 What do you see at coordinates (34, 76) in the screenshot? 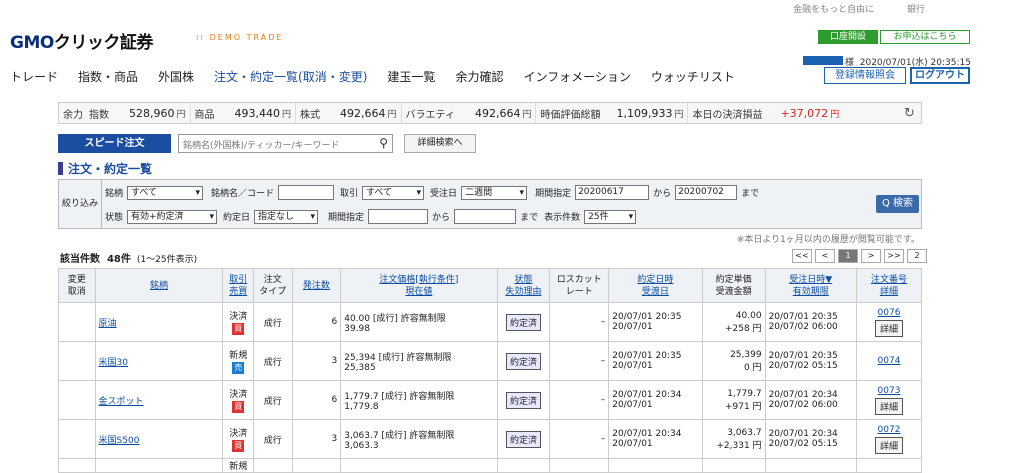
I see `nav-trade: トレード` at bounding box center [34, 76].